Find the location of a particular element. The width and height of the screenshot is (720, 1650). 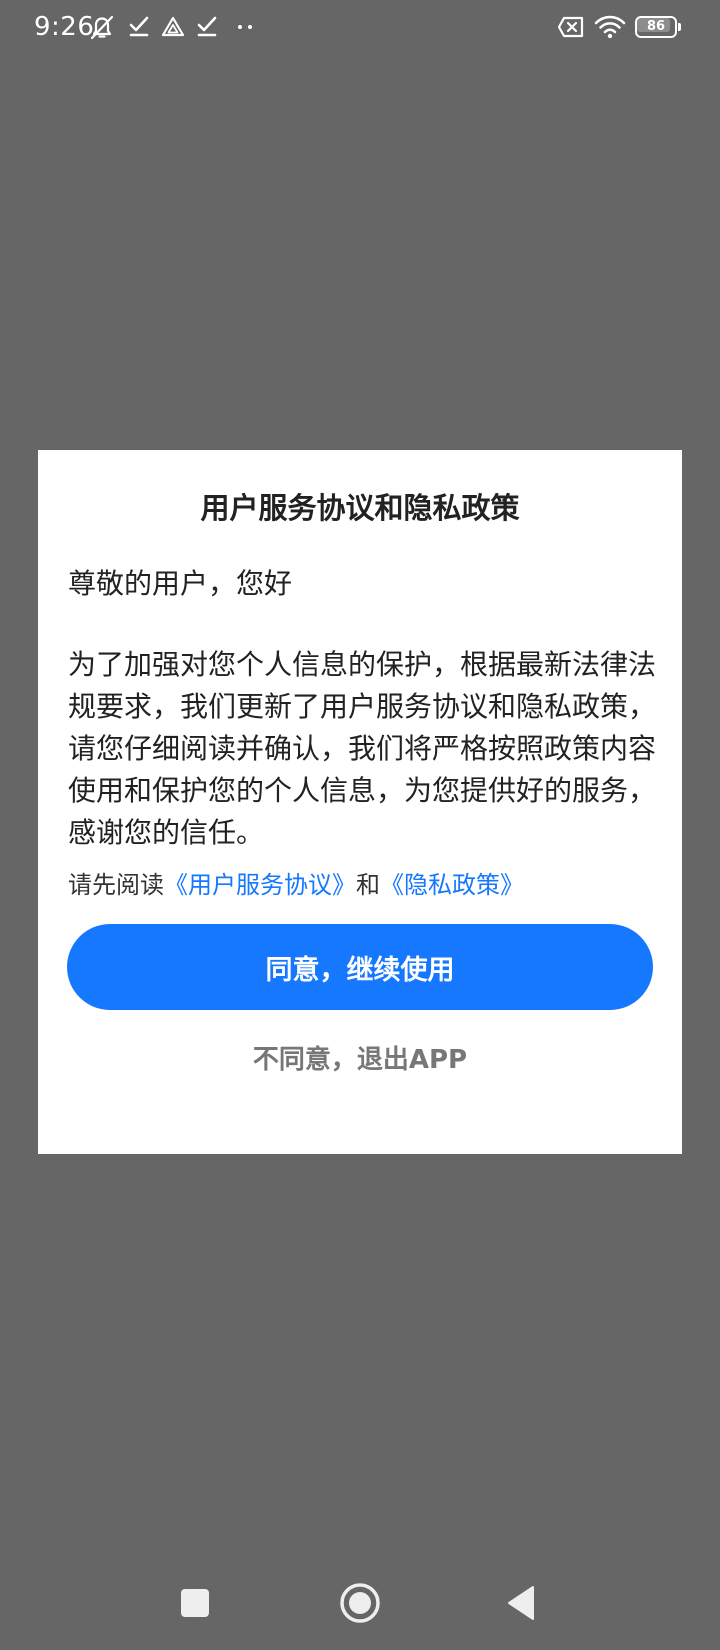

disagree-exit-button: 不同意，退出APP is located at coordinates (360, 1057).